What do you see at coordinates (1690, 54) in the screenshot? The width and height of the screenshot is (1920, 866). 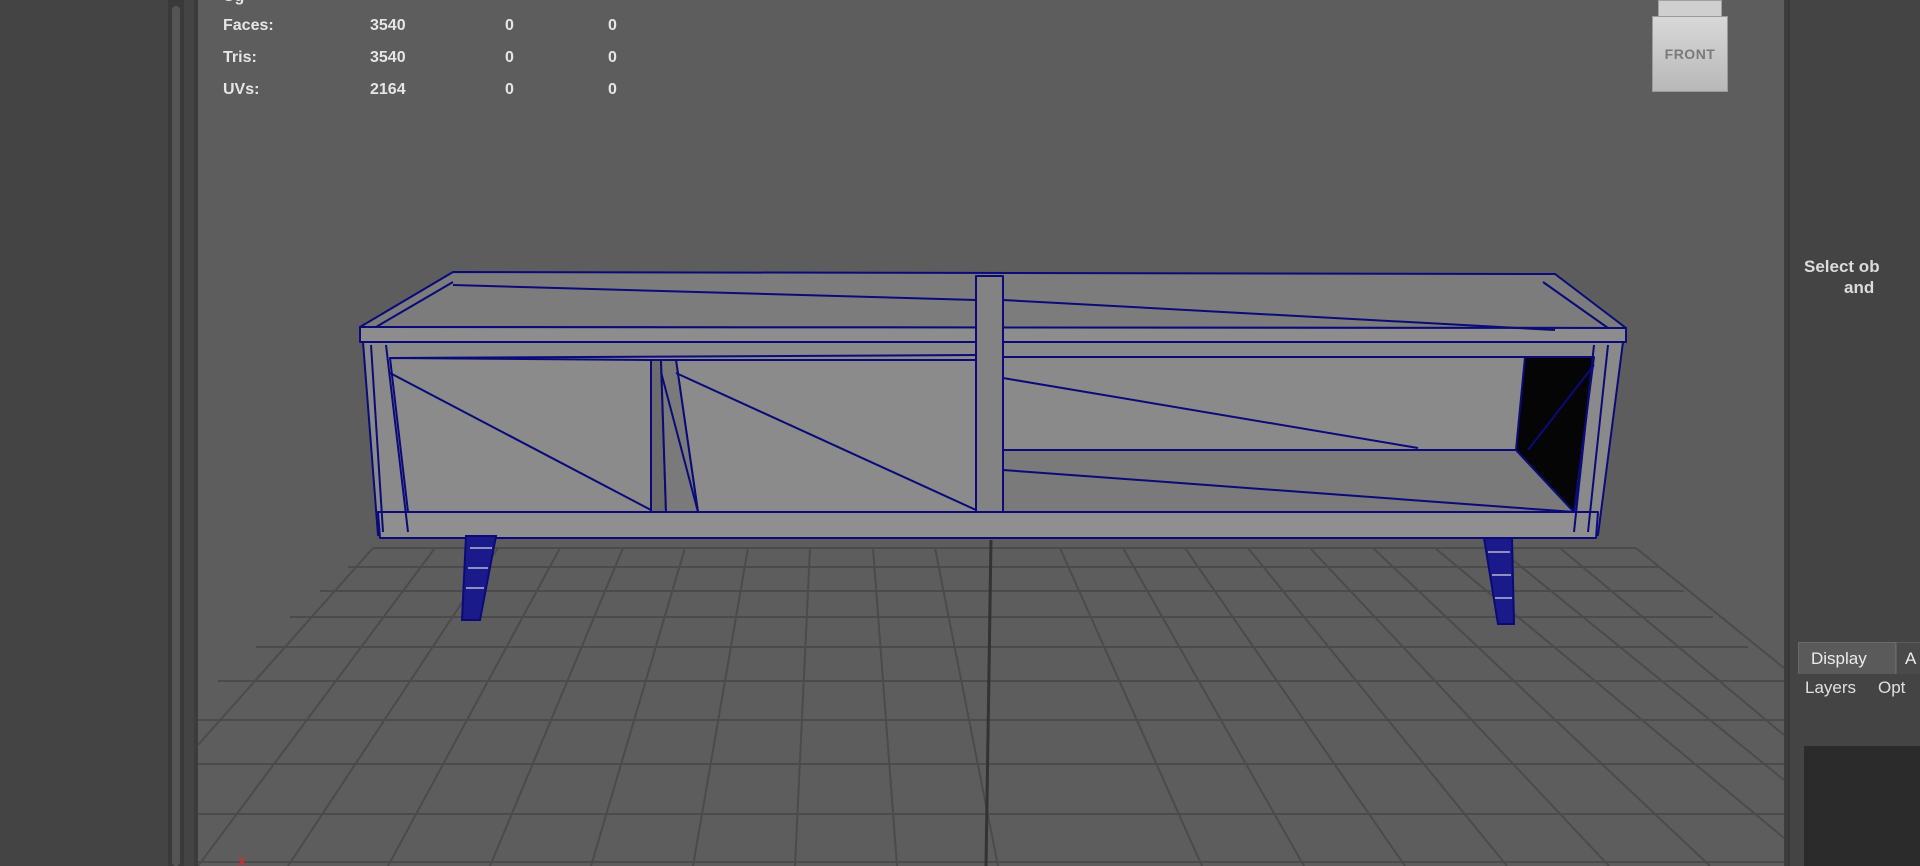 I see `viewcube-front-face: FRONT` at bounding box center [1690, 54].